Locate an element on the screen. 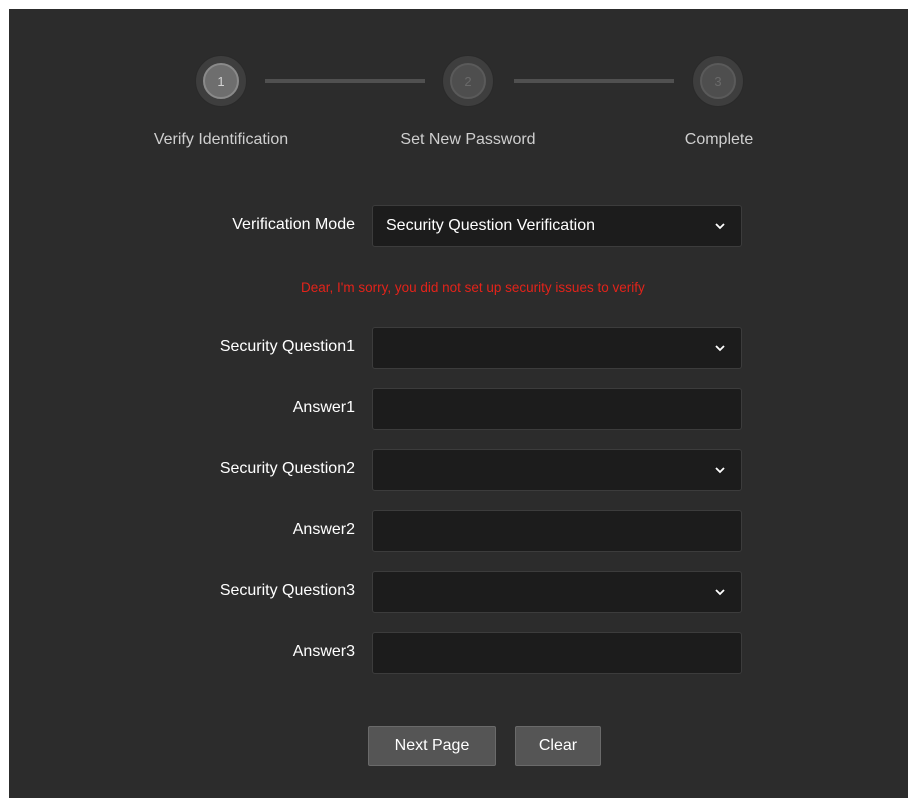 The height and width of the screenshot is (798, 916). step-1-circle: 1 is located at coordinates (221, 81).